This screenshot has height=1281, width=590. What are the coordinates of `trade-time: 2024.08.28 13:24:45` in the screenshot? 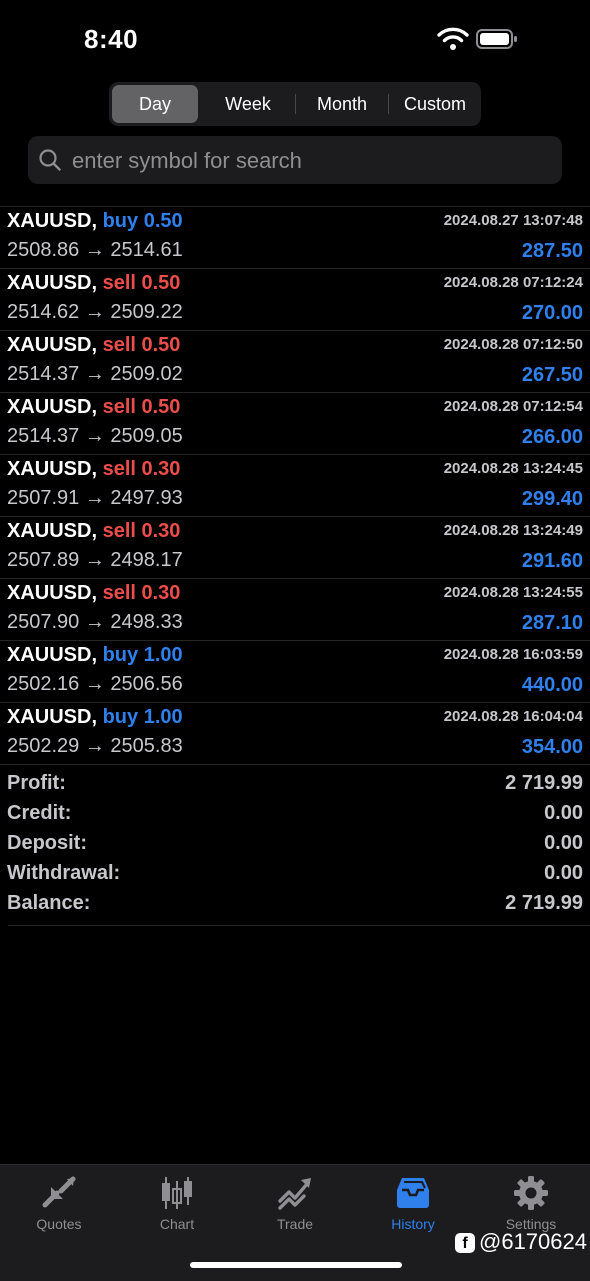 It's located at (513, 468).